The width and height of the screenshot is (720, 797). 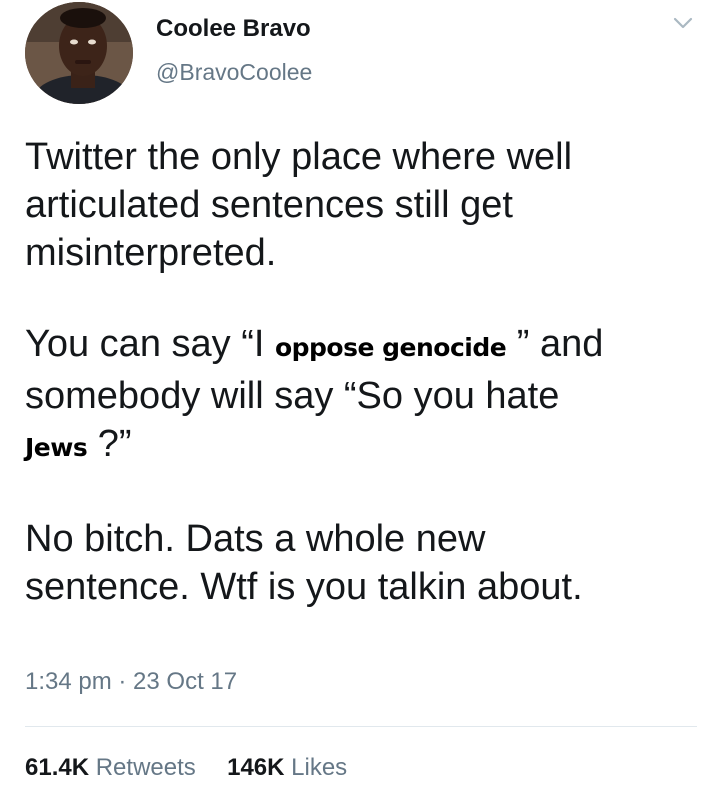 I want to click on likes-label: Likes, so click(x=319, y=767).